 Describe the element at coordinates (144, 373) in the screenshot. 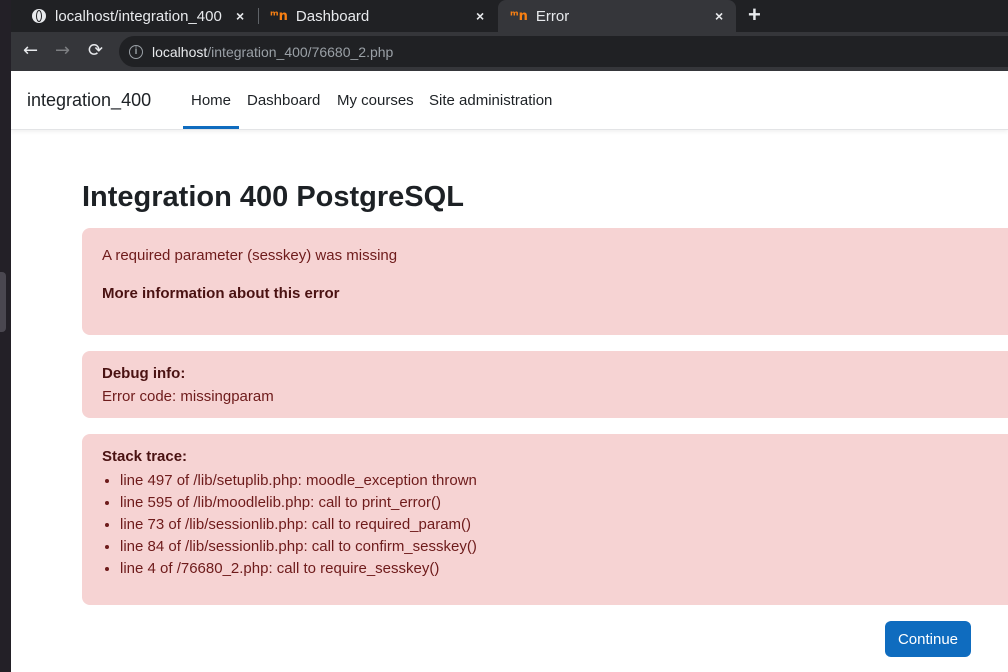

I see `debug-heading: Debug info:` at that location.